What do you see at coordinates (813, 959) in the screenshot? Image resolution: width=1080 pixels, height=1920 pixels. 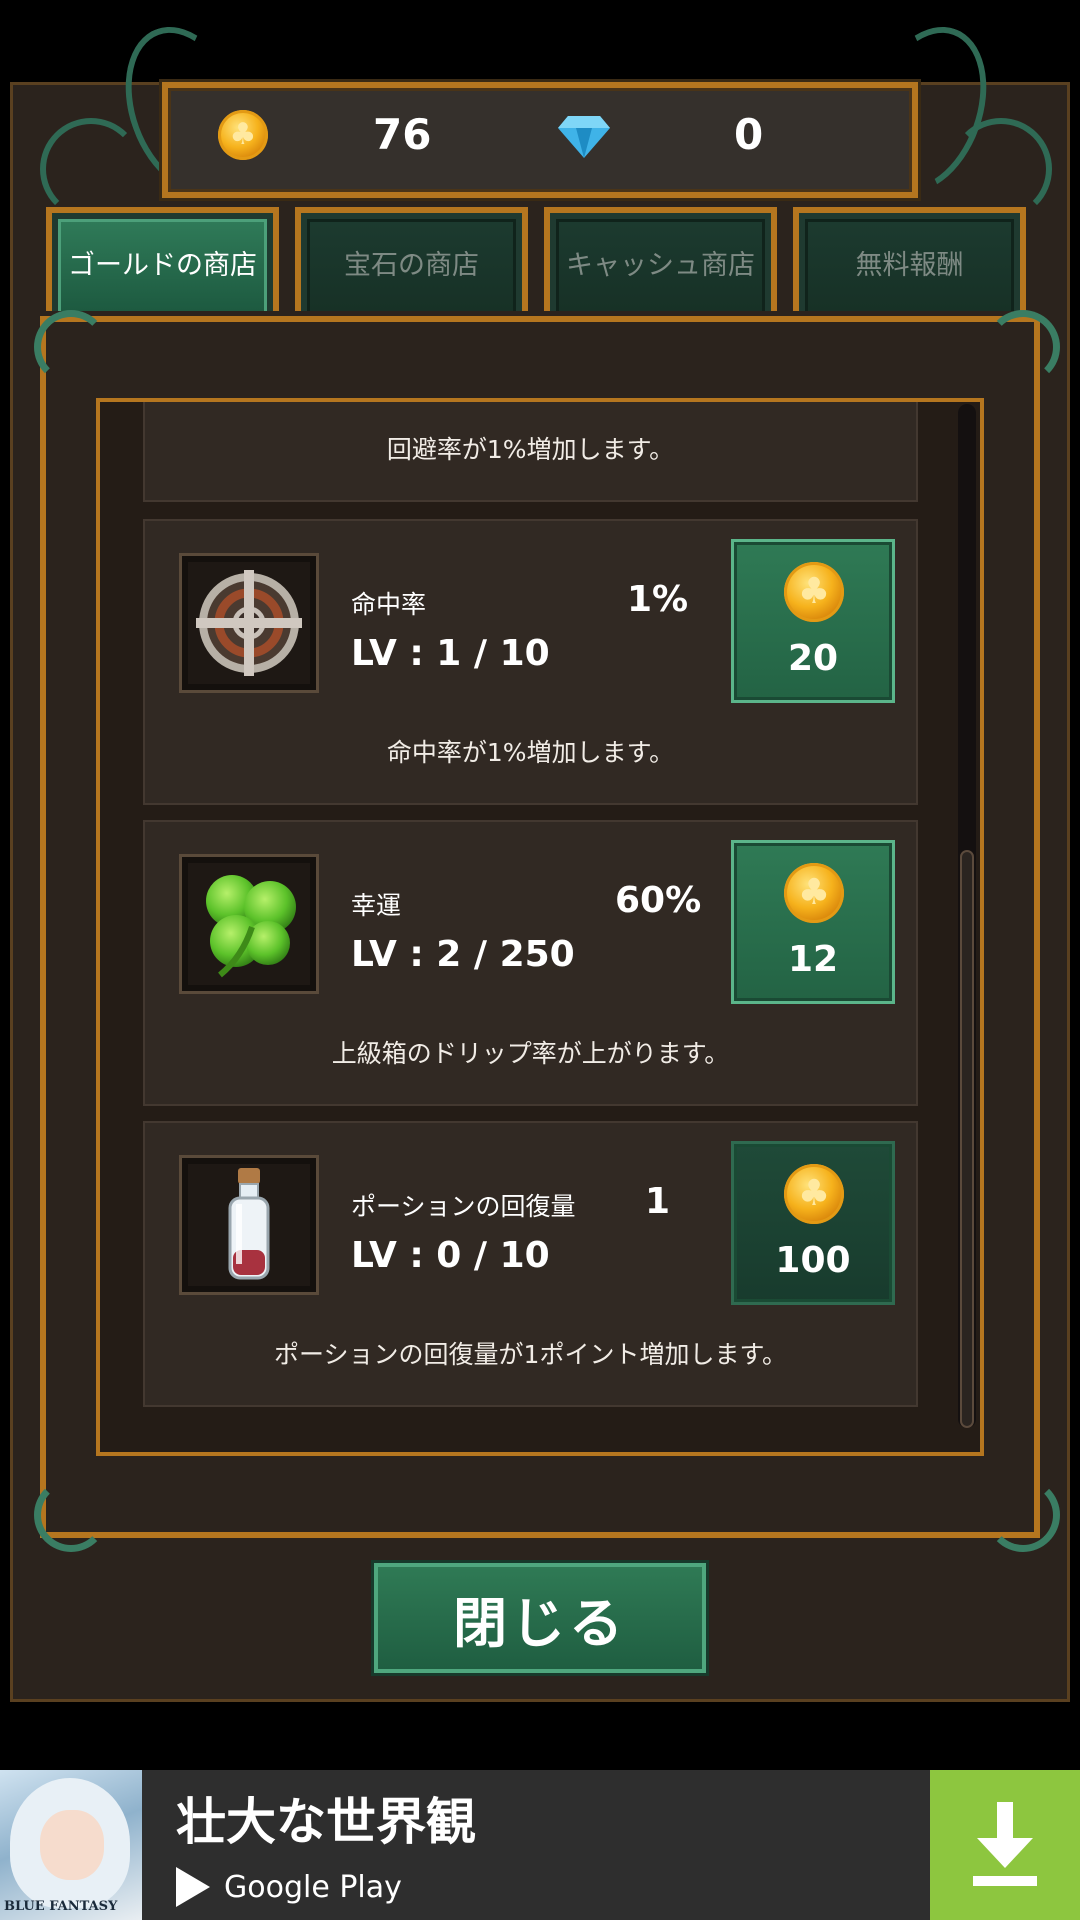 I see `price-label: 12` at bounding box center [813, 959].